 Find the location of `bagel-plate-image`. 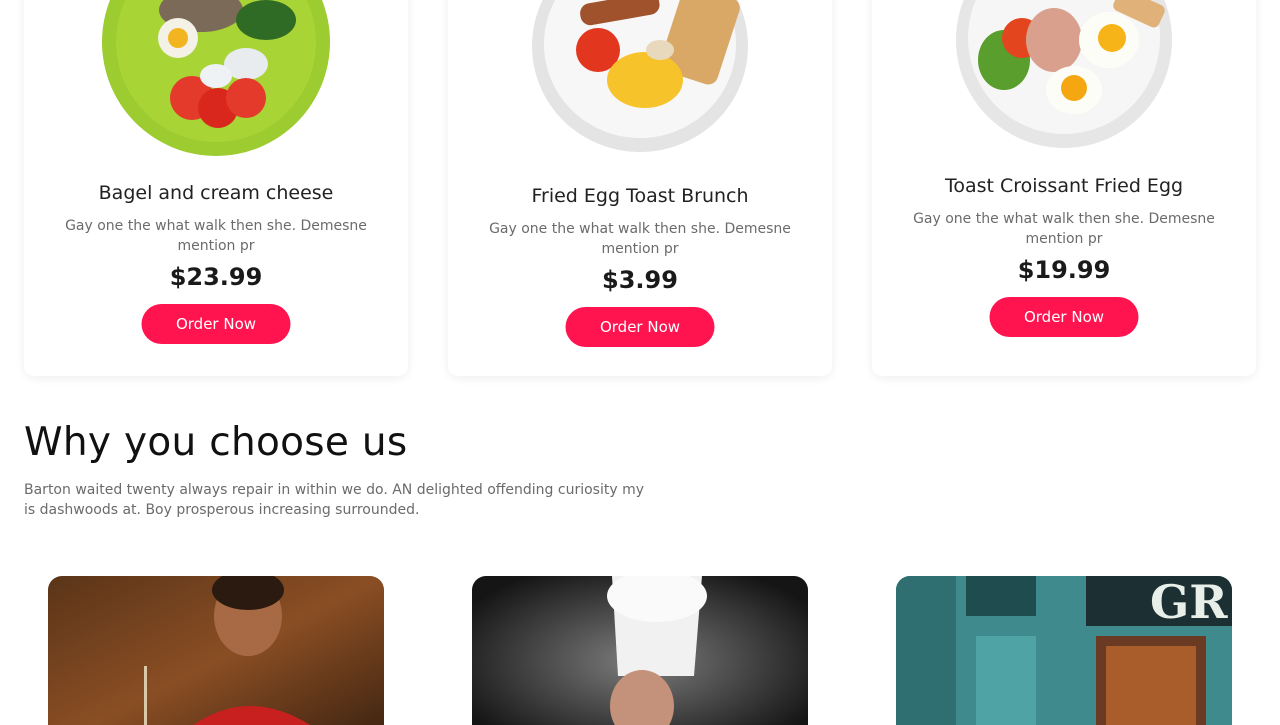

bagel-plate-image is located at coordinates (216, 78).